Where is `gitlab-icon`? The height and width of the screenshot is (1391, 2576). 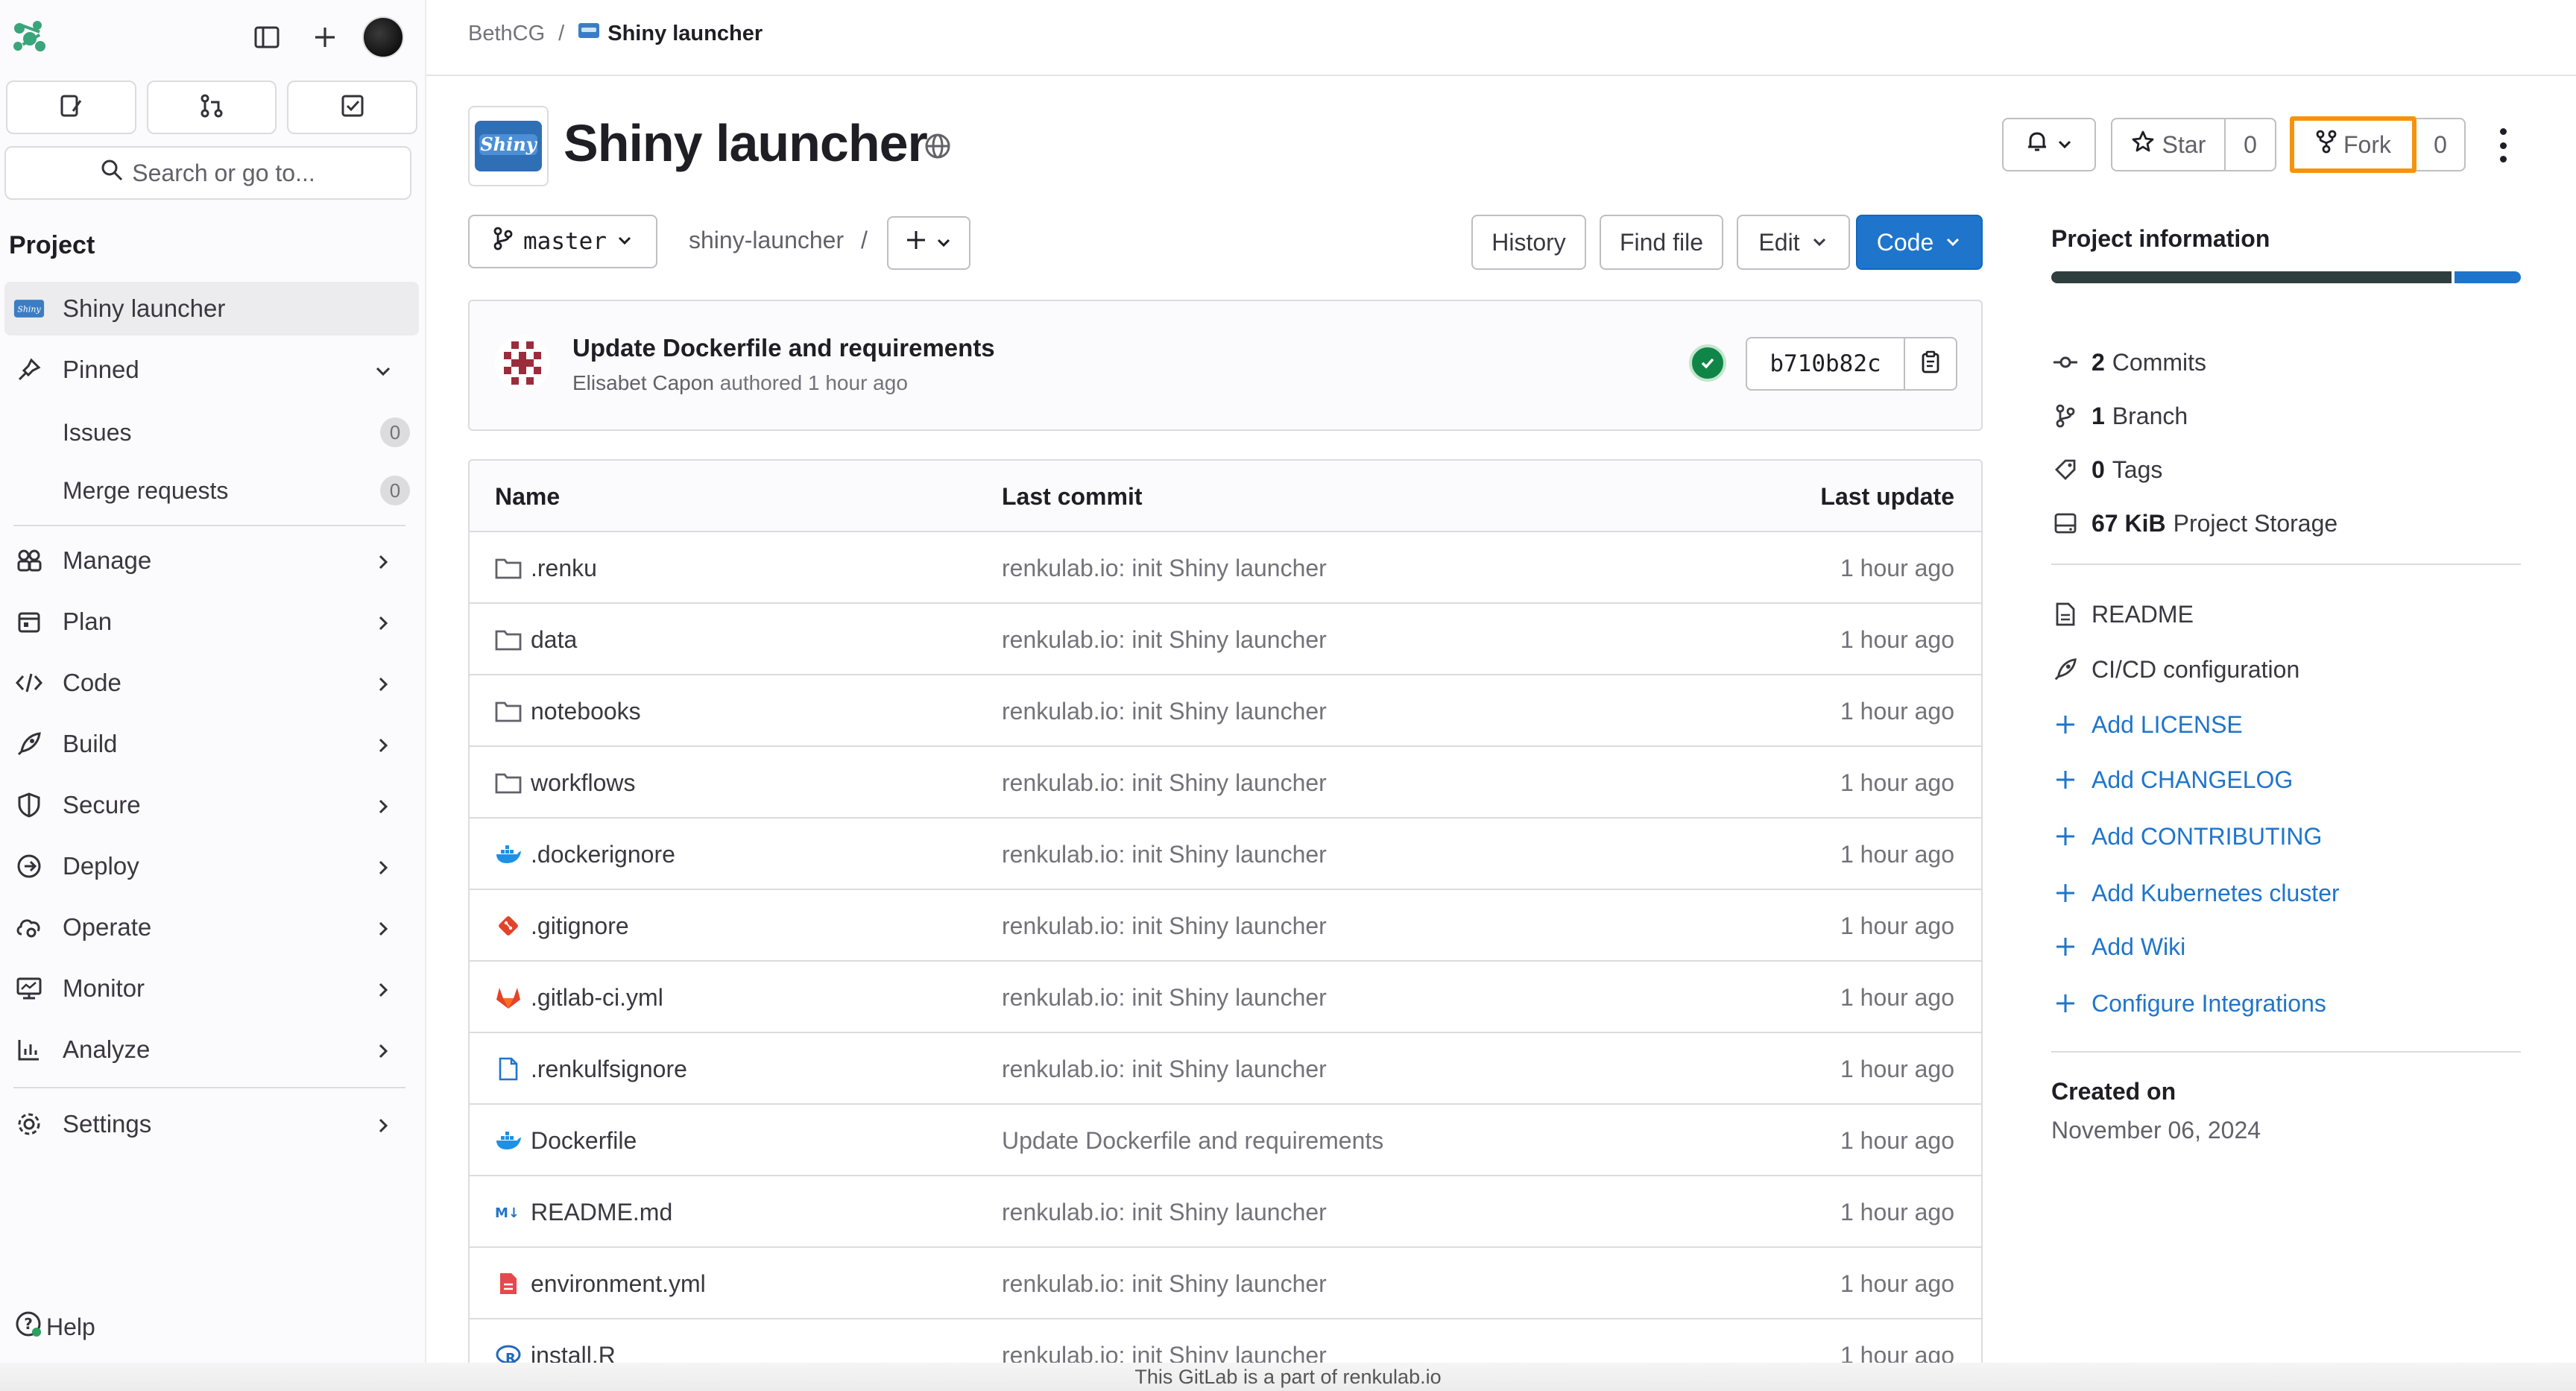
gitlab-icon is located at coordinates (509, 997).